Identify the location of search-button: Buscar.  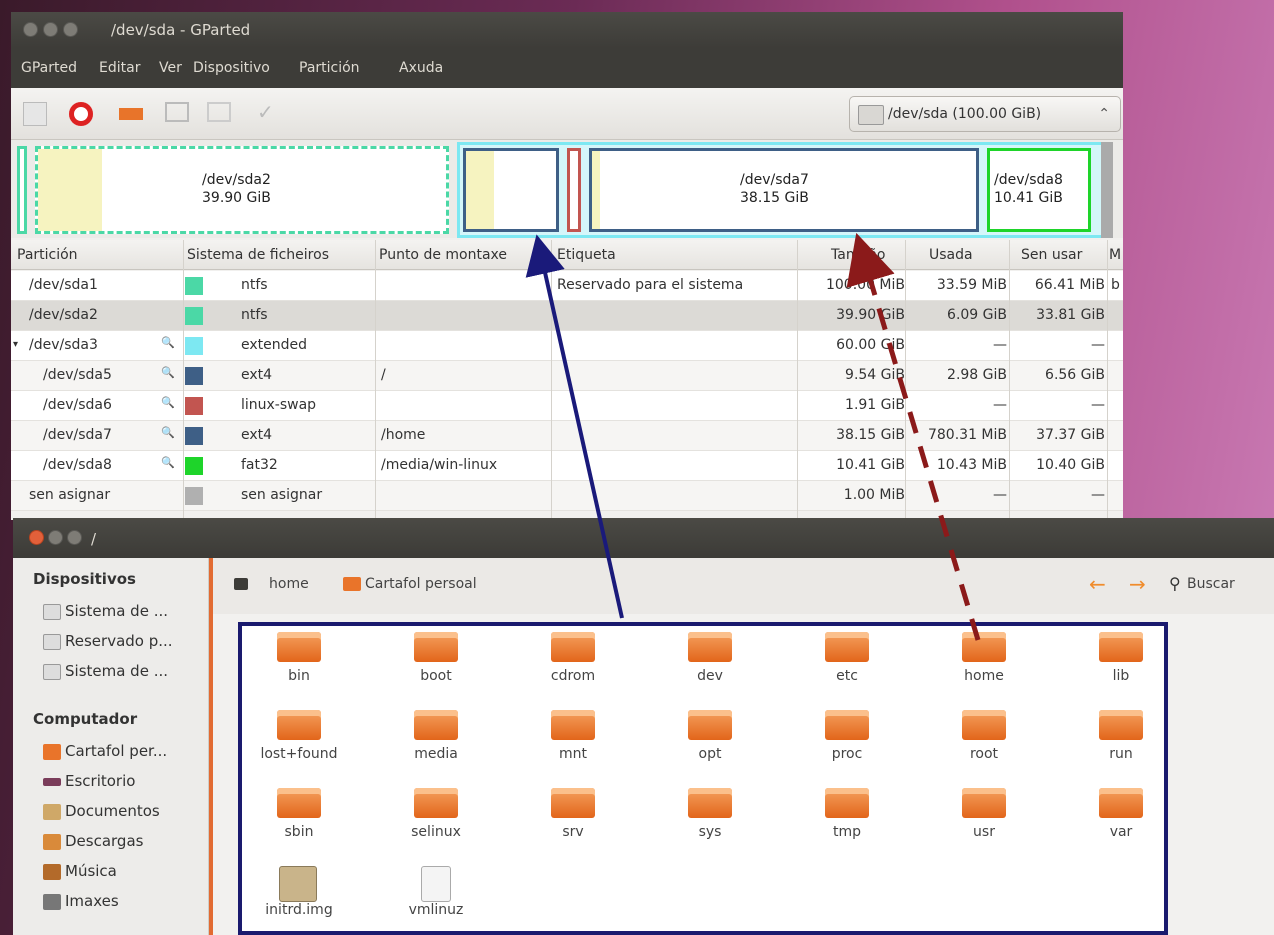
(1211, 584).